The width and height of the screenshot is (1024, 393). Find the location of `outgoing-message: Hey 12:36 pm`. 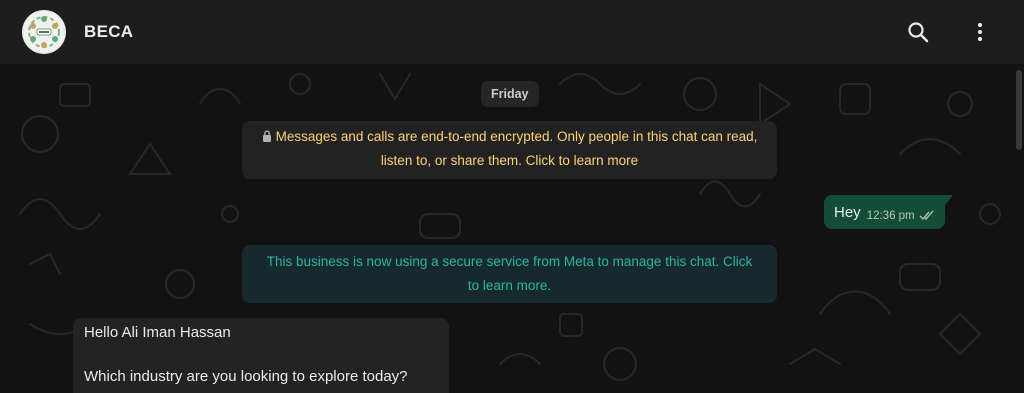

outgoing-message: Hey 12:36 pm is located at coordinates (888, 212).